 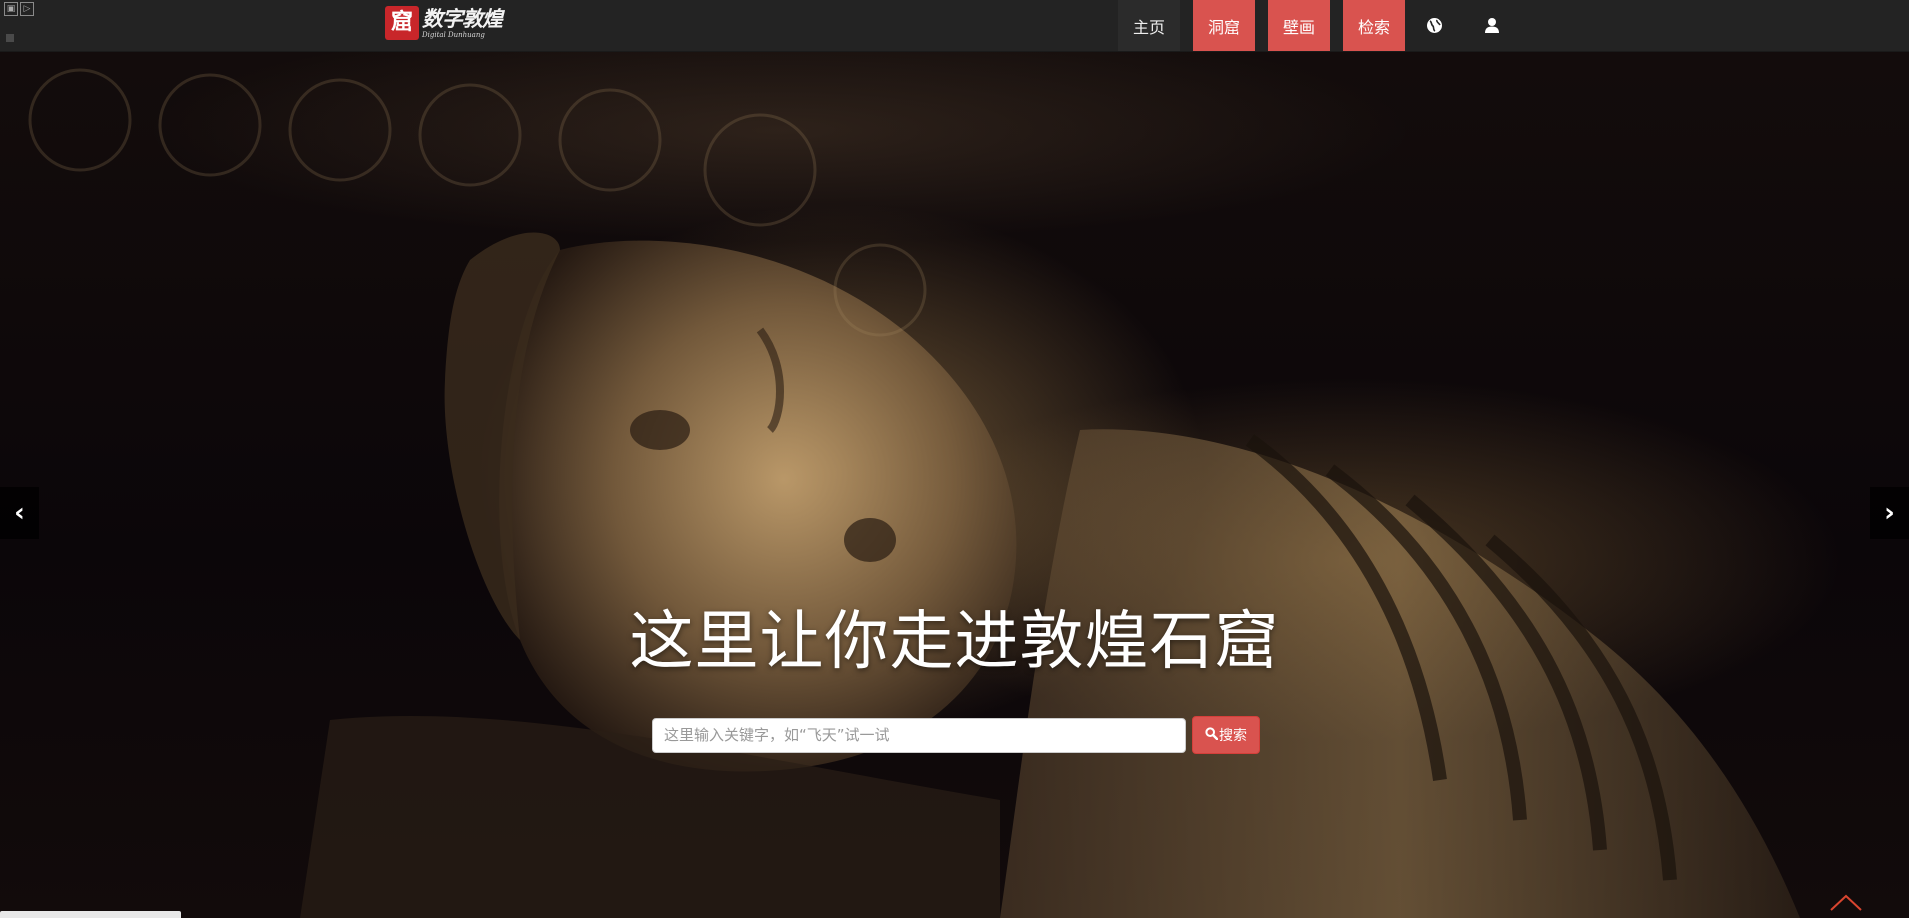 I want to click on logo-mark-glyph: 窟, so click(x=401, y=22).